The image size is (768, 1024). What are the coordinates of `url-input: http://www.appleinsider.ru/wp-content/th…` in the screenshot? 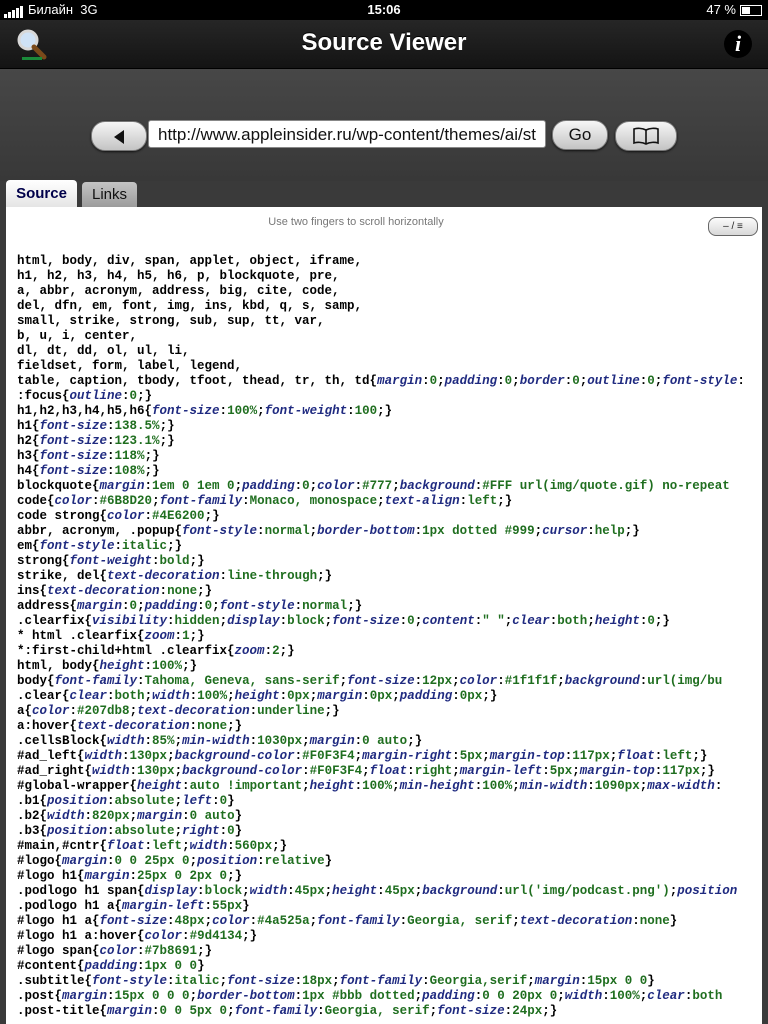 It's located at (347, 134).